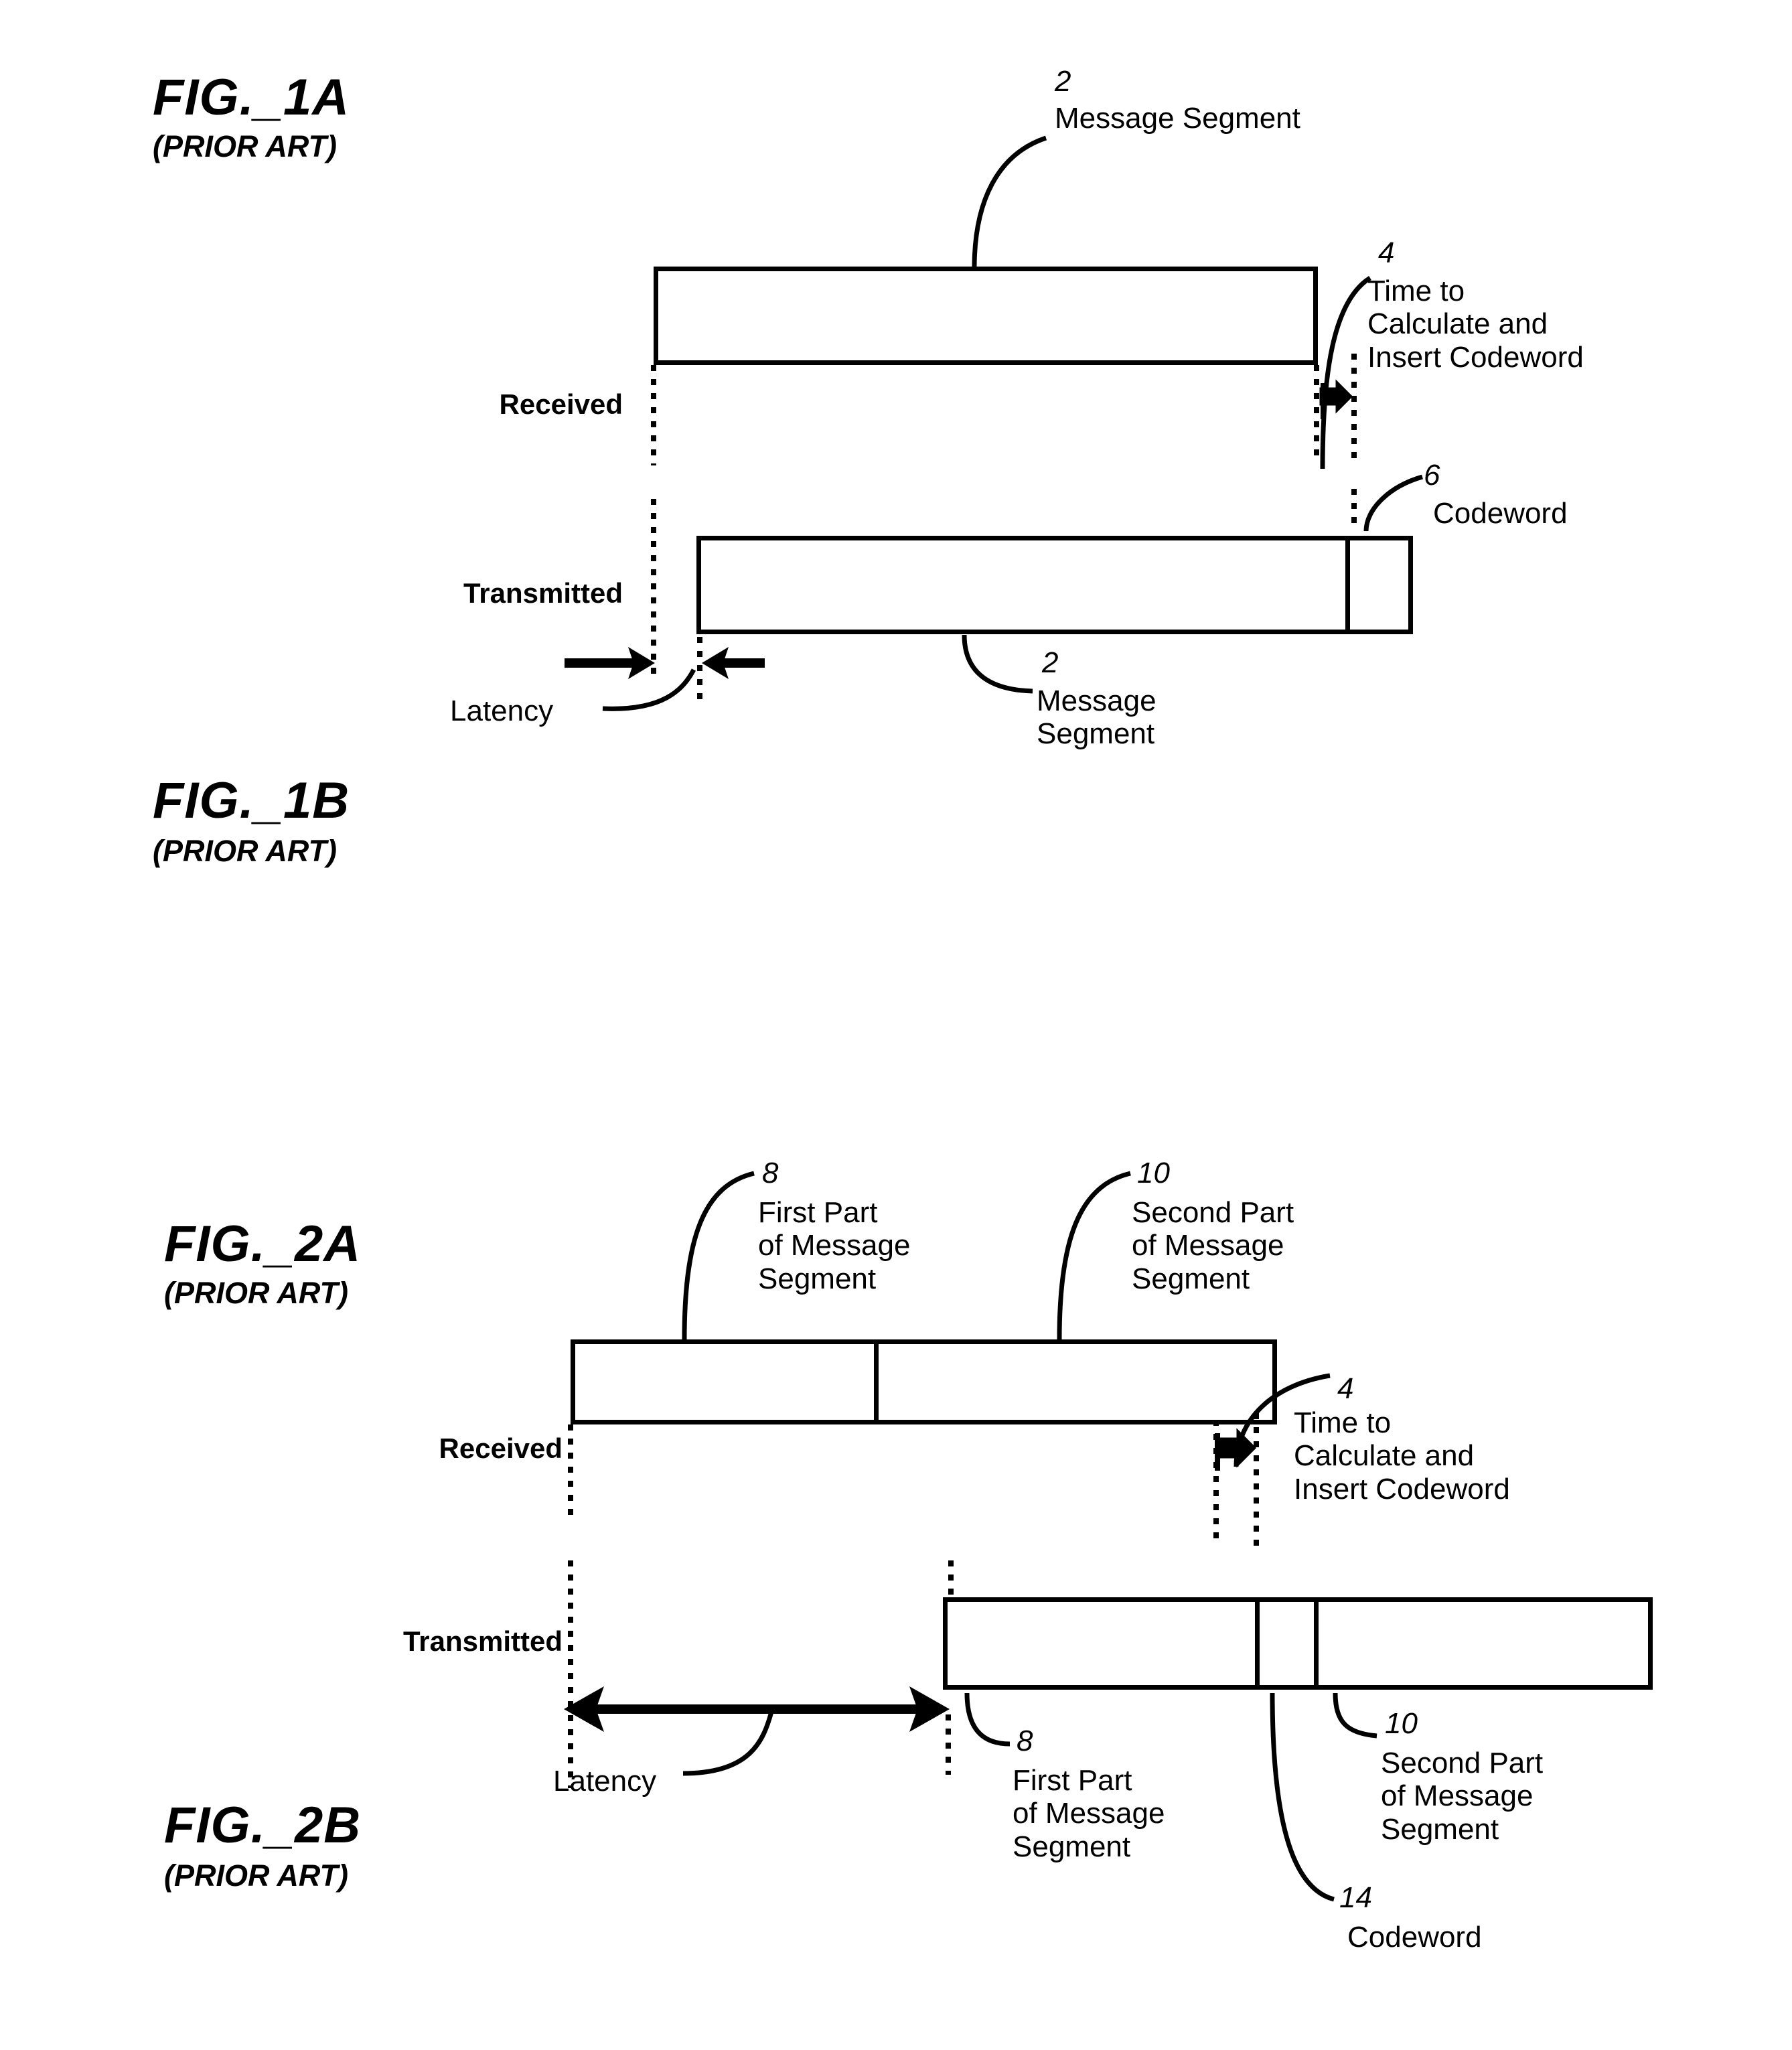 Image resolution: width=1792 pixels, height=2050 pixels. What do you see at coordinates (251, 800) in the screenshot?
I see `figure-label-fig1b: FIG._1B` at bounding box center [251, 800].